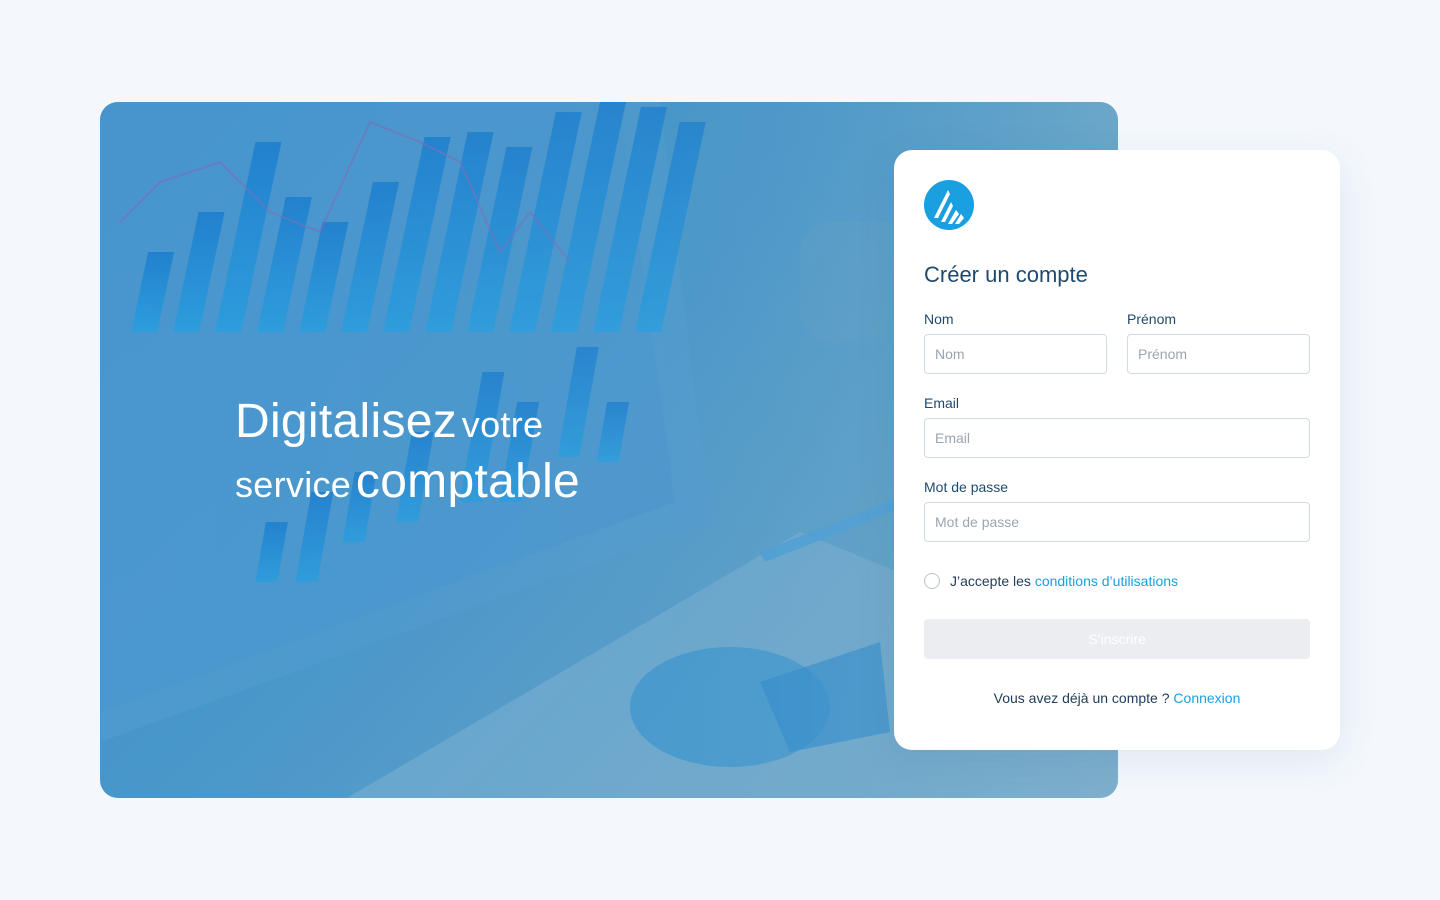 The height and width of the screenshot is (900, 1440). Describe the element at coordinates (1106, 581) in the screenshot. I see `terms-link: conditions d’utilisations` at that location.